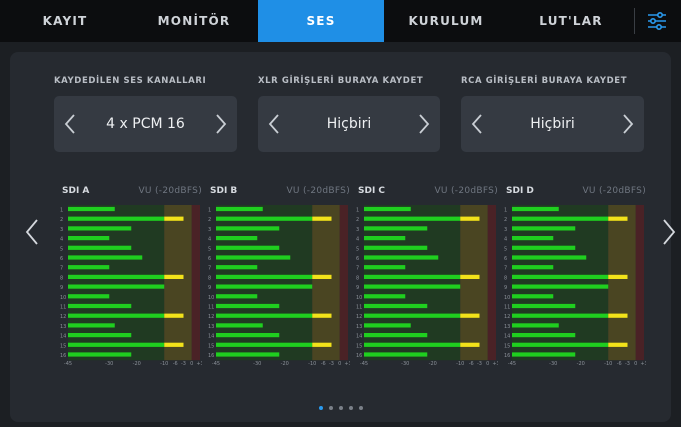 The image size is (681, 427). Describe the element at coordinates (505, 259) in the screenshot. I see `channel-number: 6` at that location.